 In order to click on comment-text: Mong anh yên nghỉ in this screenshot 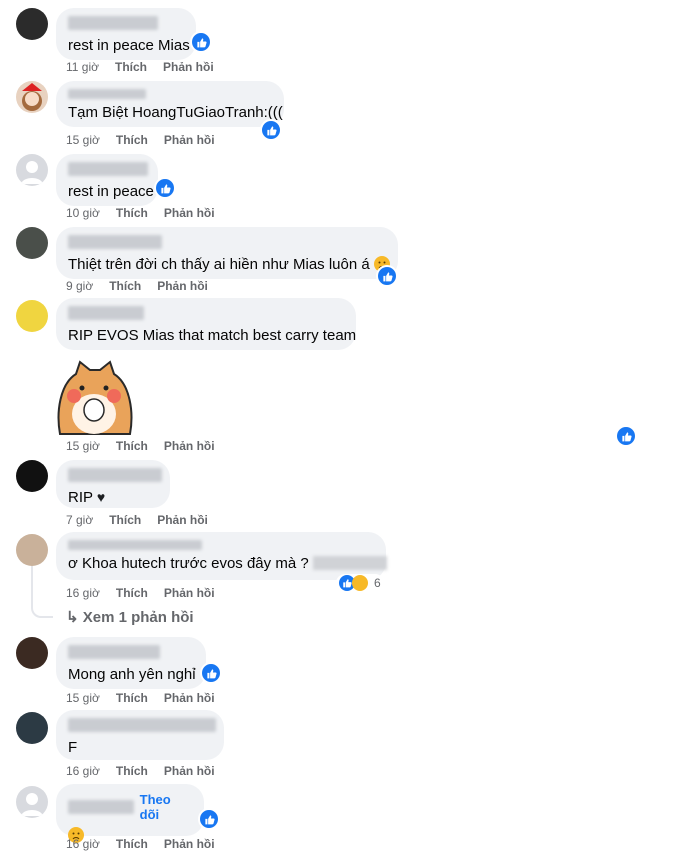, I will do `click(132, 674)`.